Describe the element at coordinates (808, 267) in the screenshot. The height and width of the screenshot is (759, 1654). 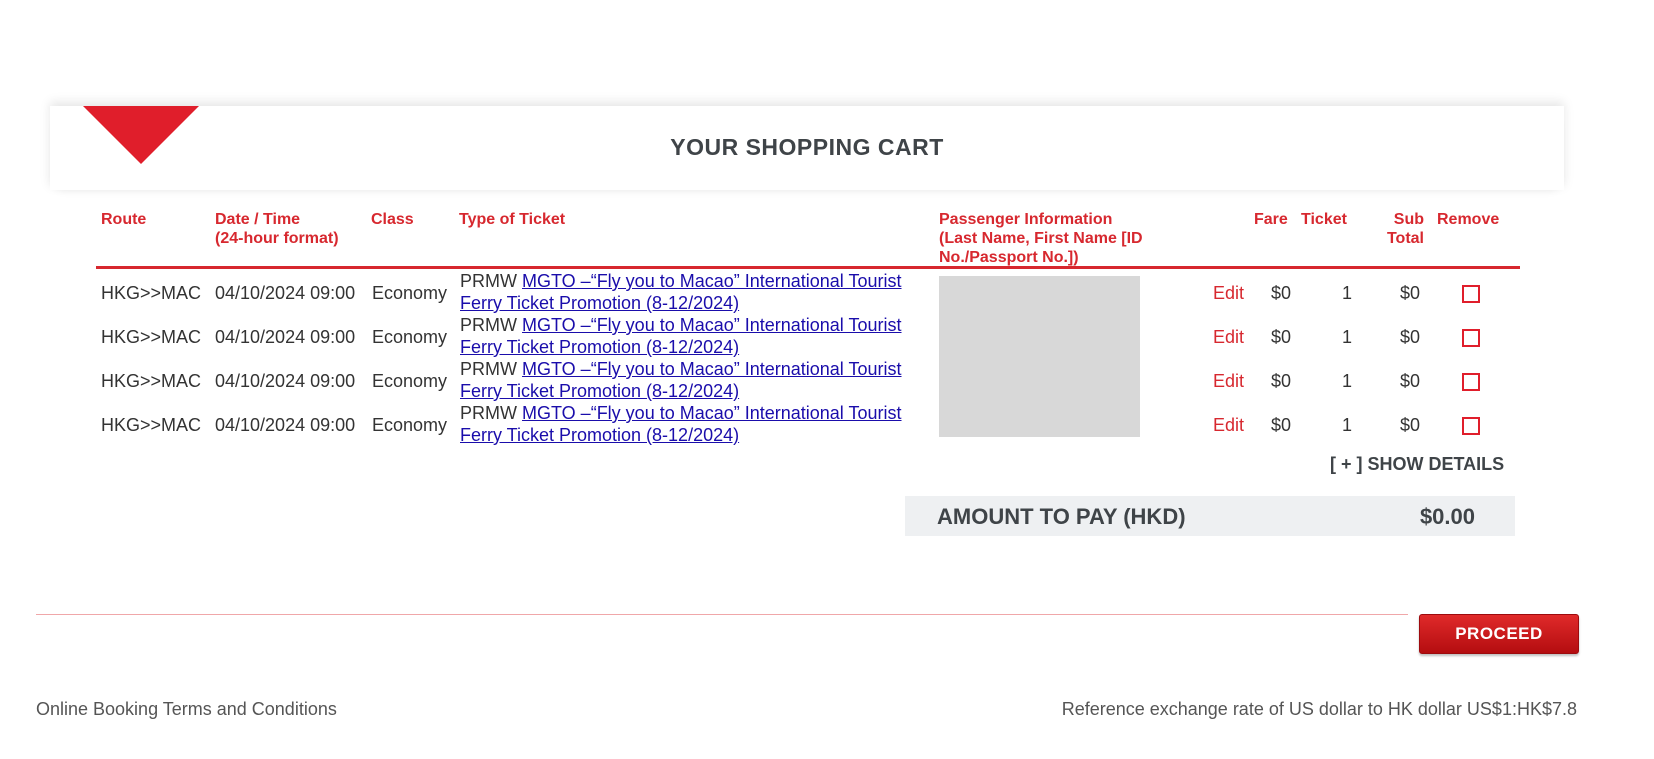
I see `header-divider` at that location.